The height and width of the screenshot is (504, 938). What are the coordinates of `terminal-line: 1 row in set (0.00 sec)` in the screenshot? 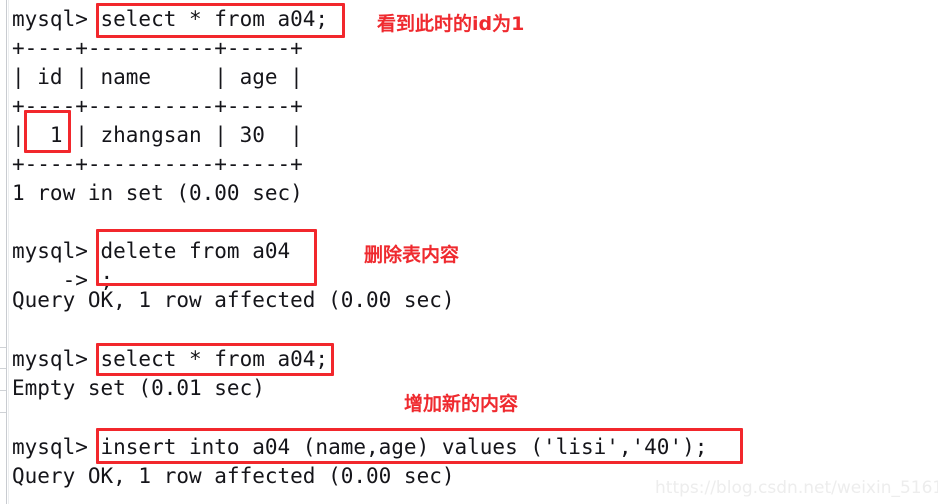 It's located at (157, 193).